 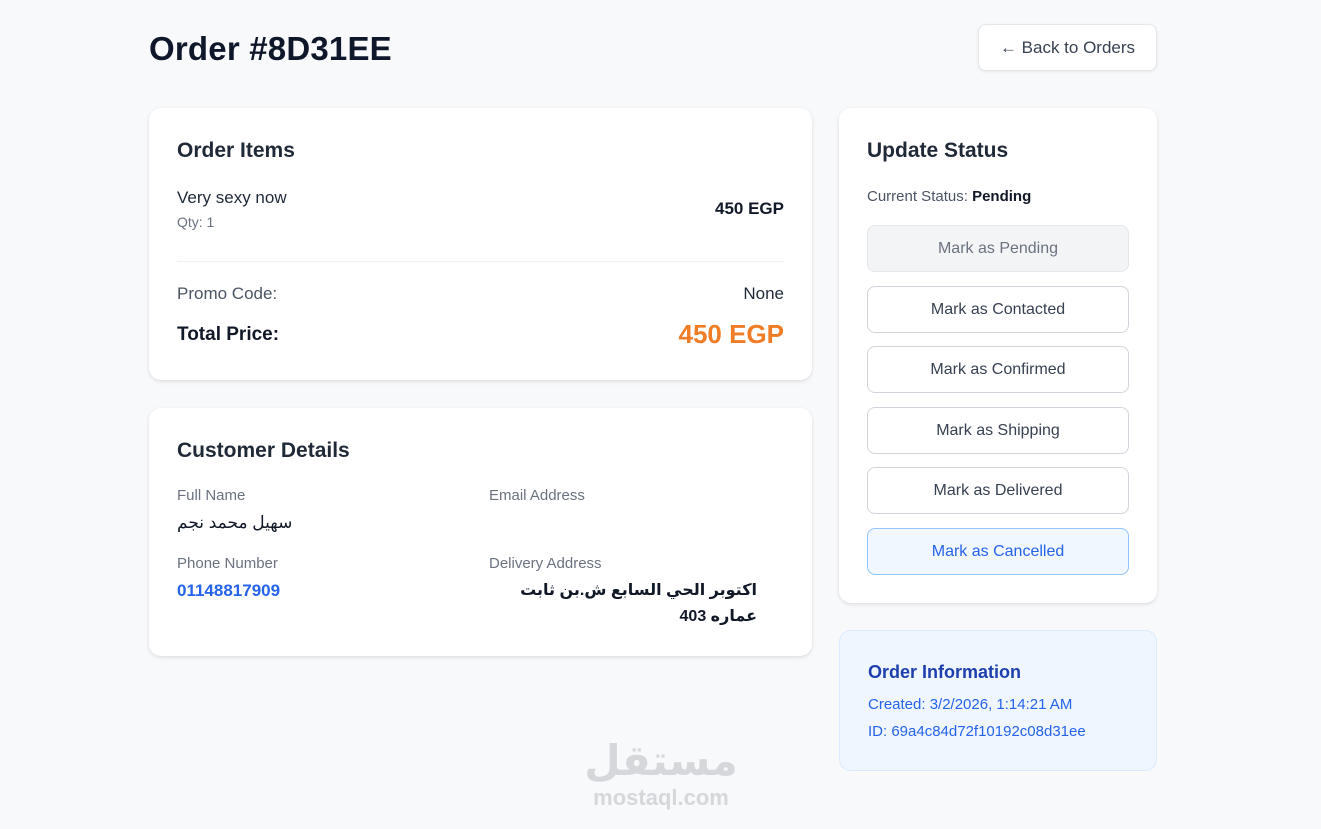 What do you see at coordinates (938, 150) in the screenshot?
I see `update-status-title: Update Status` at bounding box center [938, 150].